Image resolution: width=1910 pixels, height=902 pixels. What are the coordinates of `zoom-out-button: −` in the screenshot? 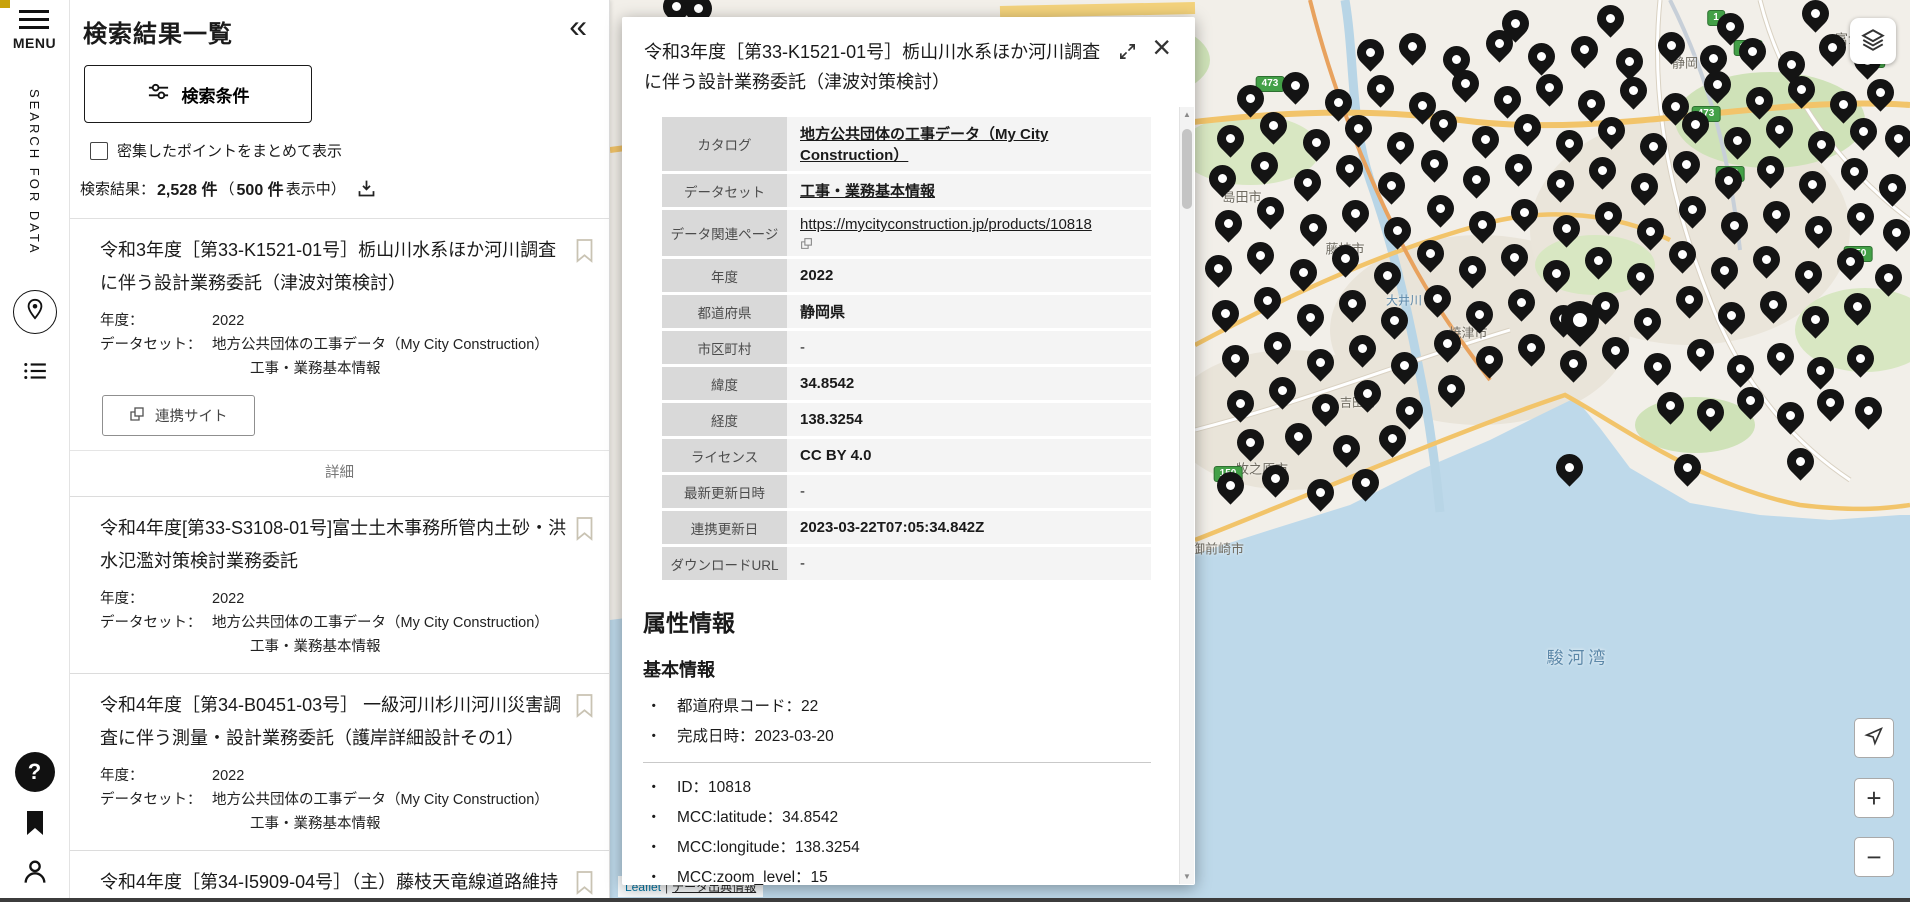 It's located at (1874, 857).